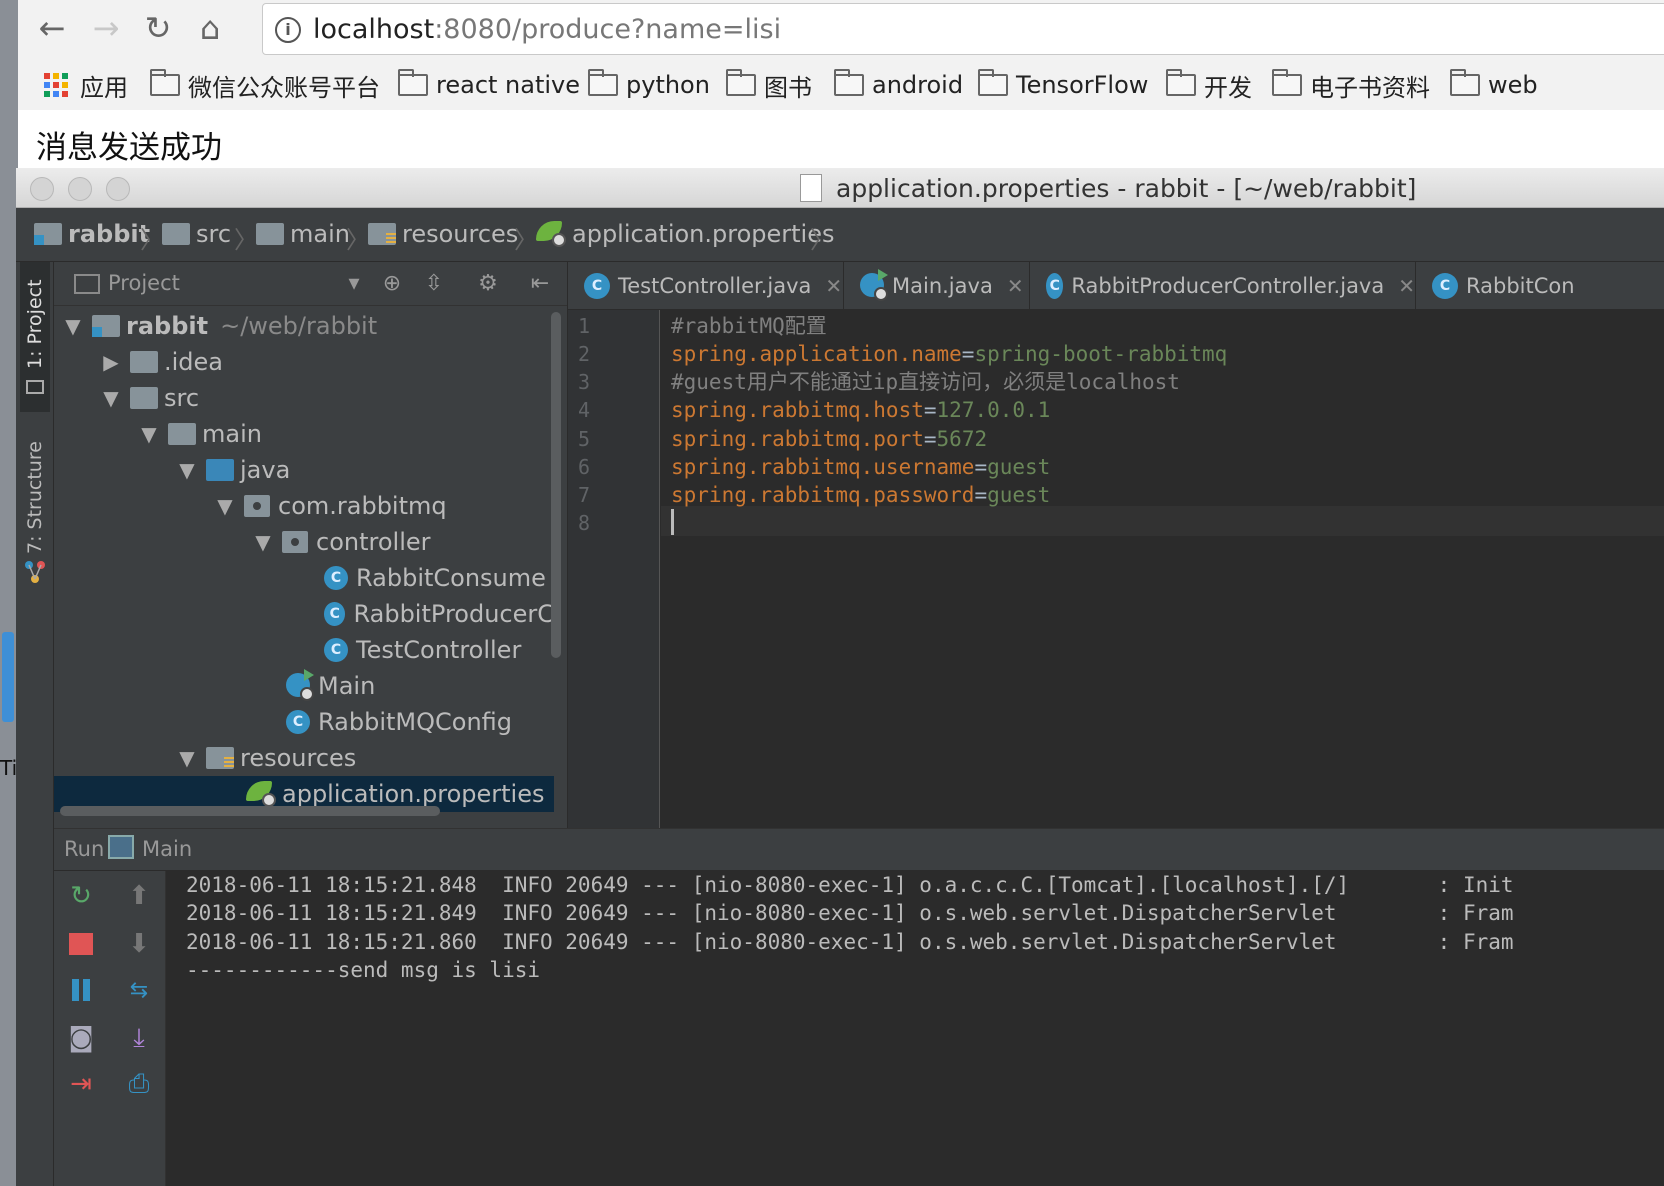 This screenshot has width=1664, height=1186. What do you see at coordinates (265, 85) in the screenshot?
I see `bookmark-folder: 微信公众账号平台` at bounding box center [265, 85].